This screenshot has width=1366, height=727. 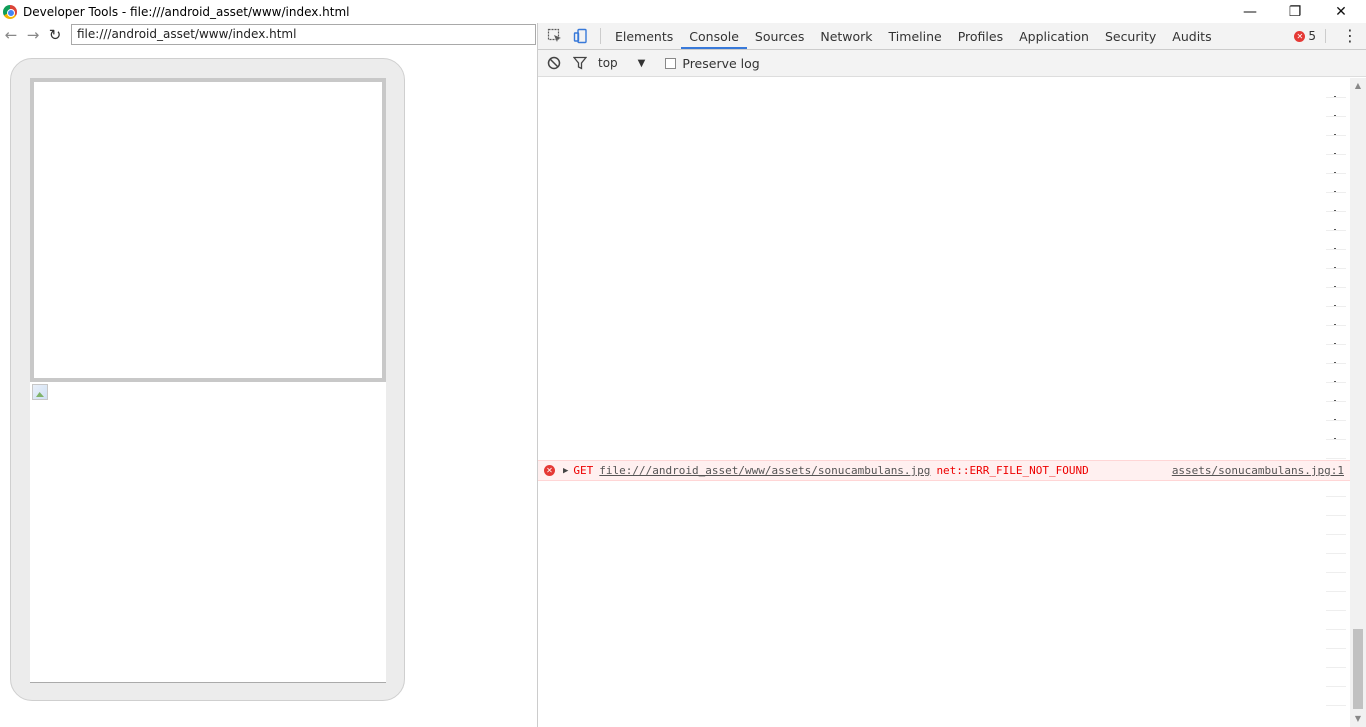 What do you see at coordinates (208, 230) in the screenshot?
I see `content-frame` at bounding box center [208, 230].